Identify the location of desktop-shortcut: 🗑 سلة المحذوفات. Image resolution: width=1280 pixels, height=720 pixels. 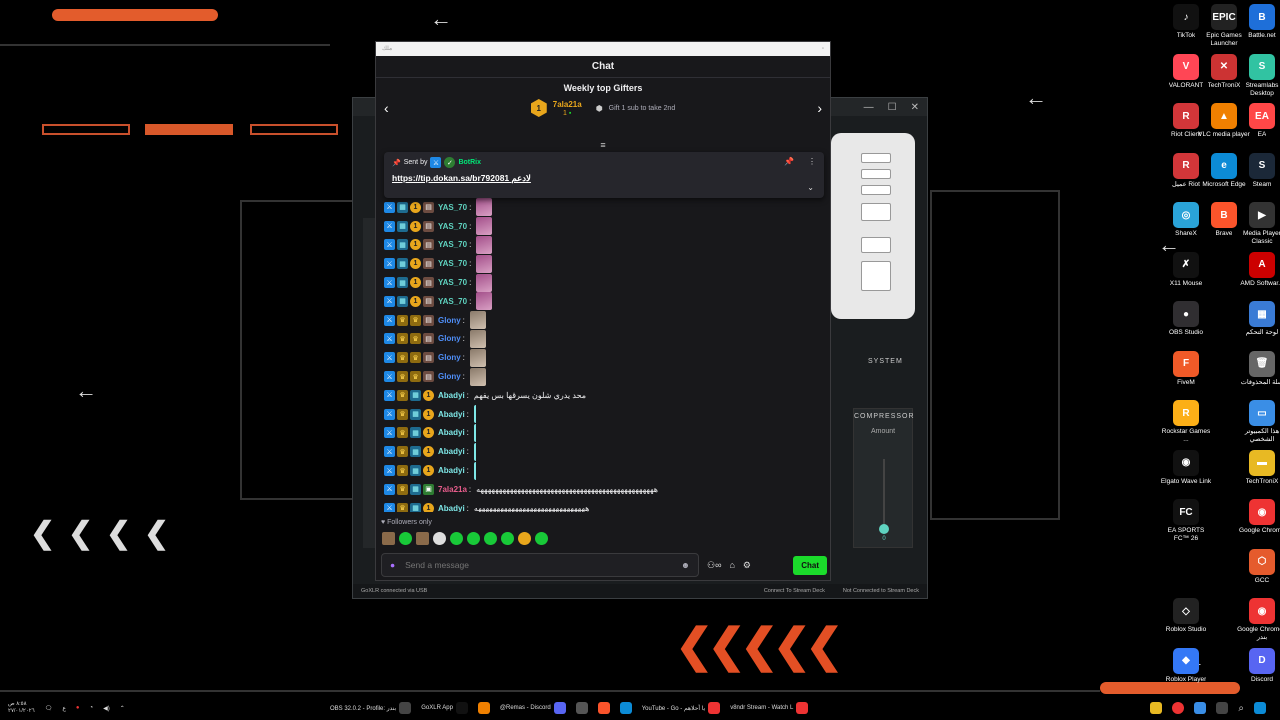
(1258, 368).